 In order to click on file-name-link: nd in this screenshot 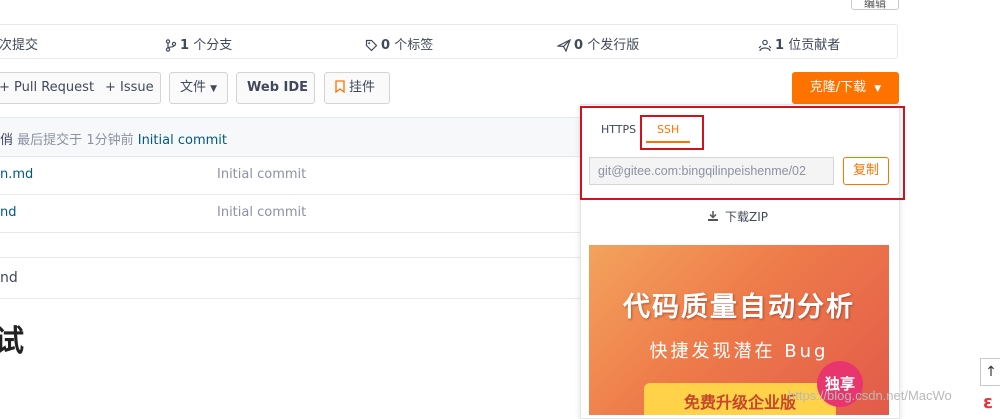, I will do `click(8, 212)`.